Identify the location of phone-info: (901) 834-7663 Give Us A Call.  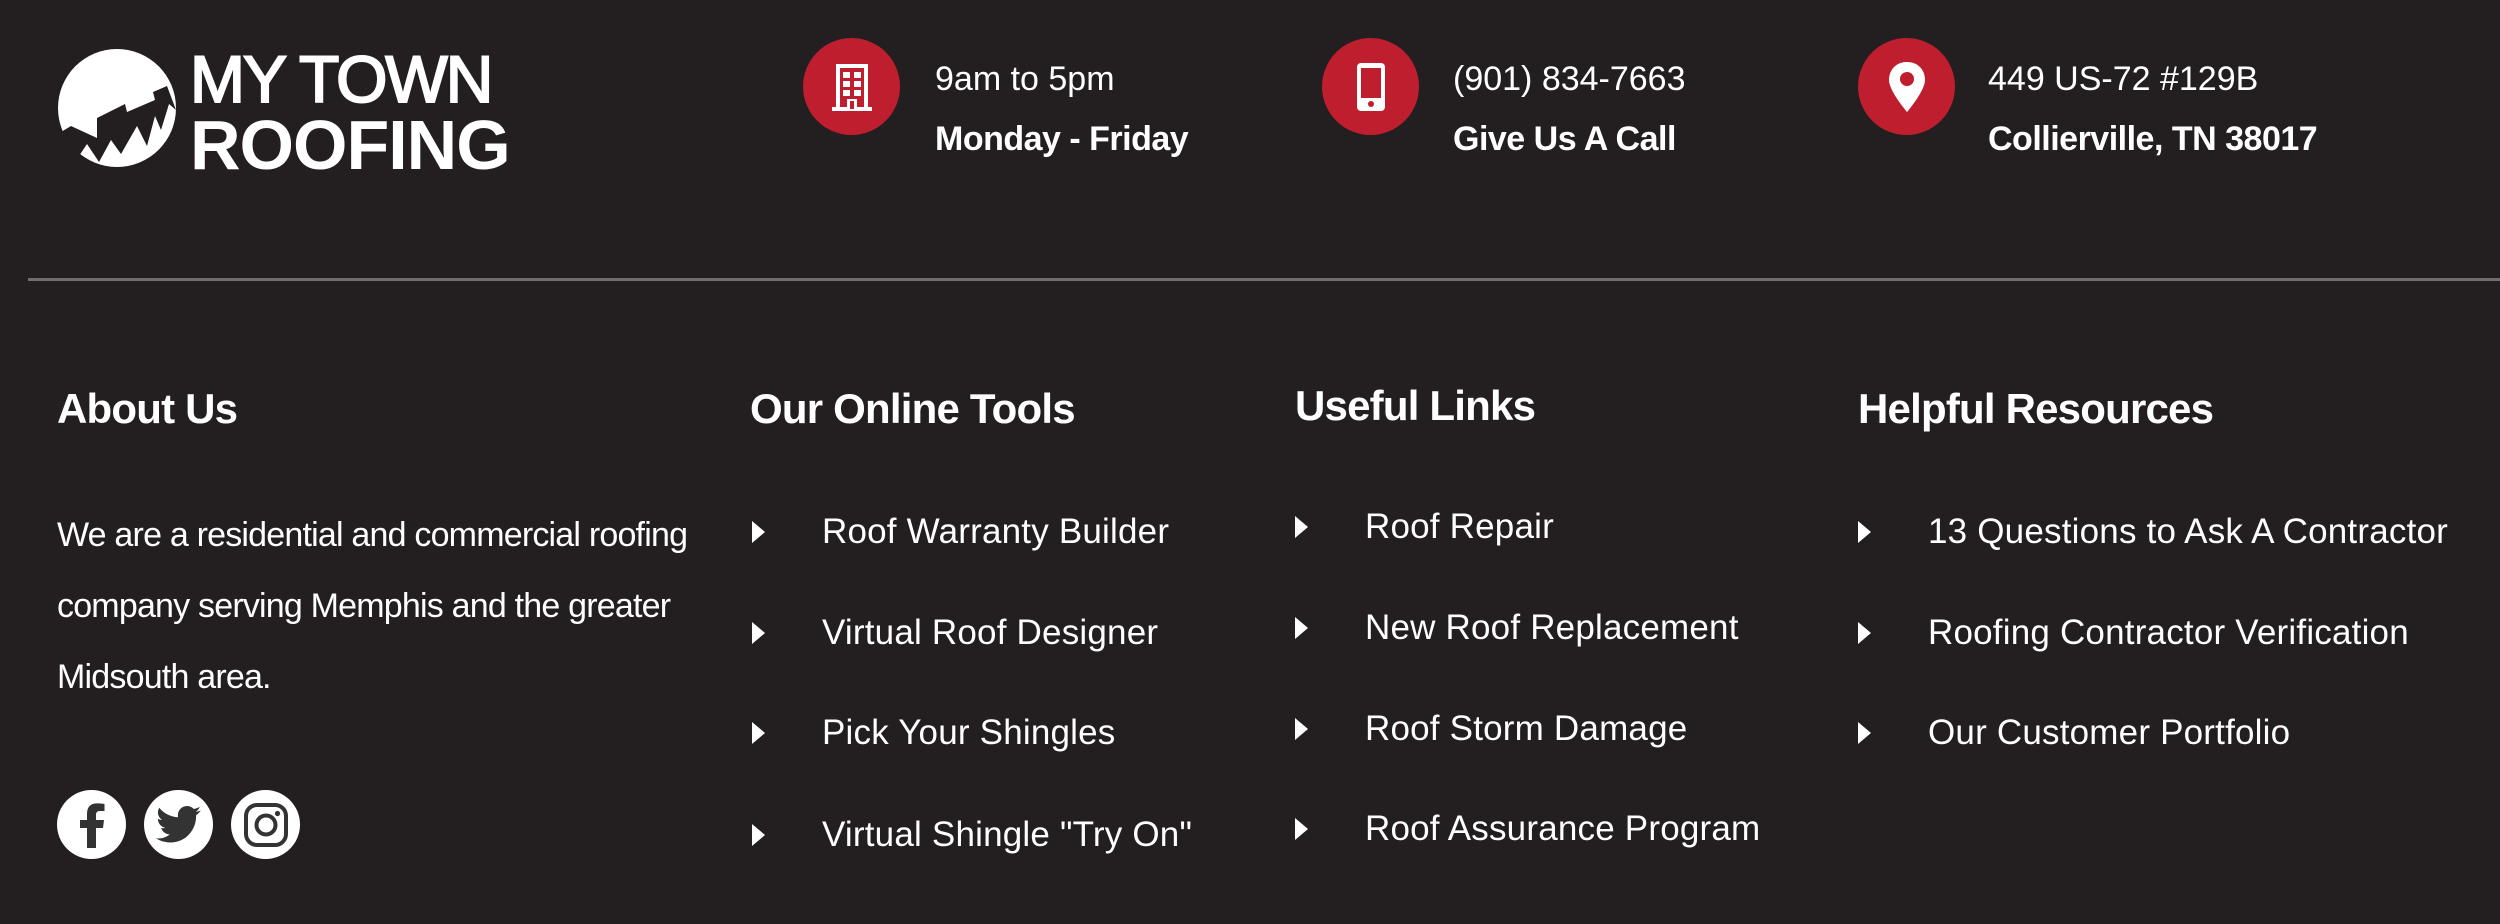
(1562, 98).